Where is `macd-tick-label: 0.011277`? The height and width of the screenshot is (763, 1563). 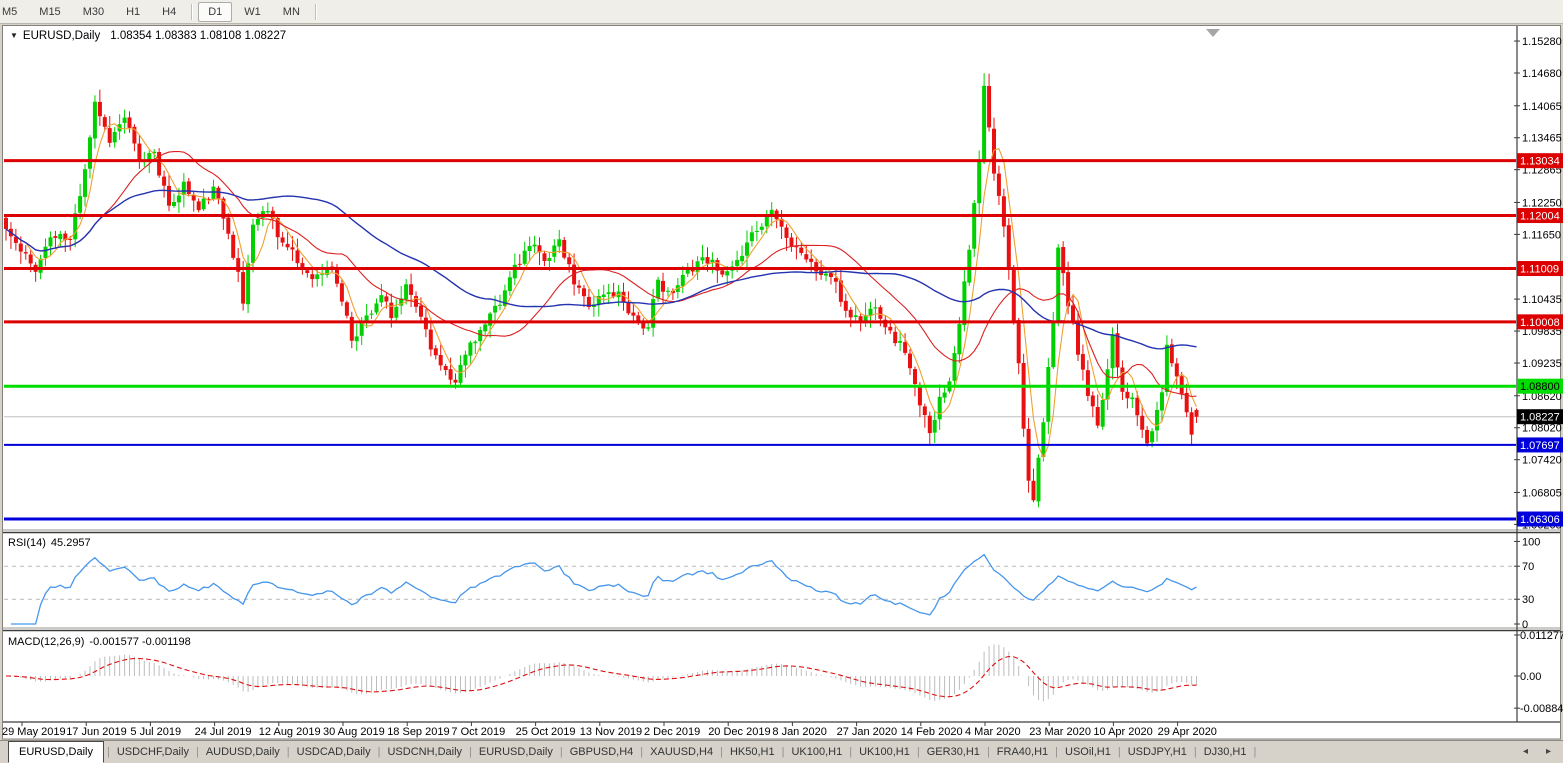
macd-tick-label: 0.011277 is located at coordinates (1541, 636).